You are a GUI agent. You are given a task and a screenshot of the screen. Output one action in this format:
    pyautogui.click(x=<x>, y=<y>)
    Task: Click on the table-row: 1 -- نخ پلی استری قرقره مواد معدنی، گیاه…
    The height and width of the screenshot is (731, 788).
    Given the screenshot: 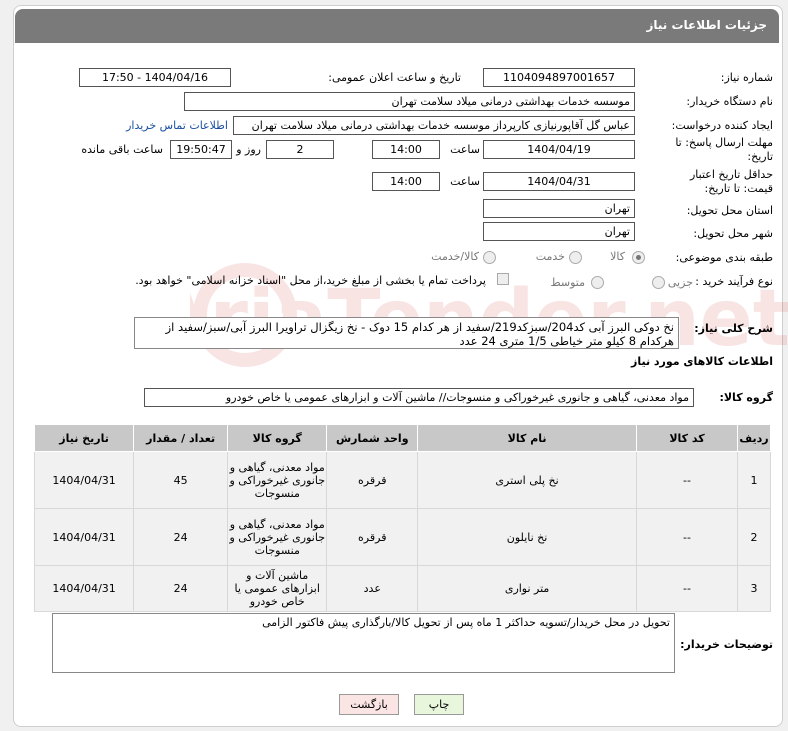 What is the action you would take?
    pyautogui.click(x=402, y=480)
    